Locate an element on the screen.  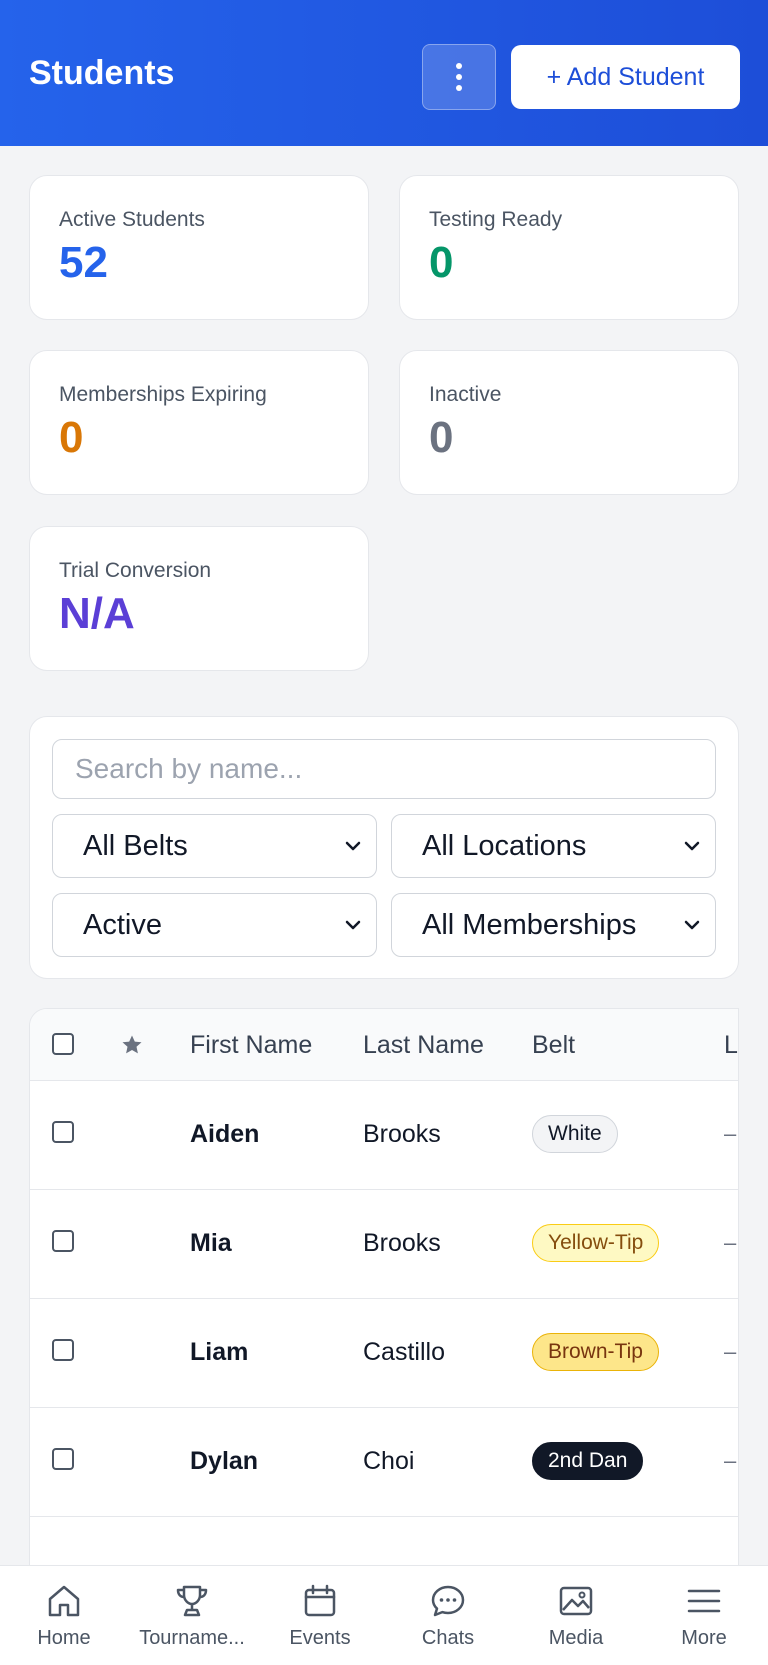
first-name-cell: Dylan is located at coordinates (224, 1461).